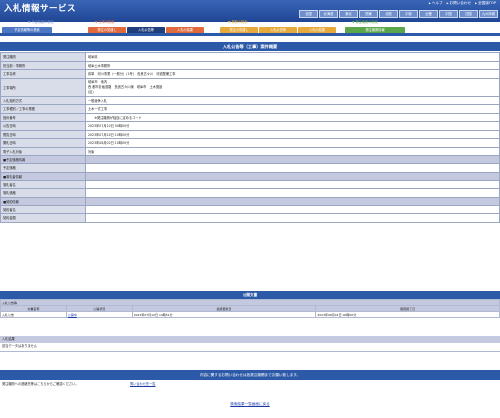  I want to click on detail-row: 工事種別／工事の業種 土木一式工事, so click(250, 109).